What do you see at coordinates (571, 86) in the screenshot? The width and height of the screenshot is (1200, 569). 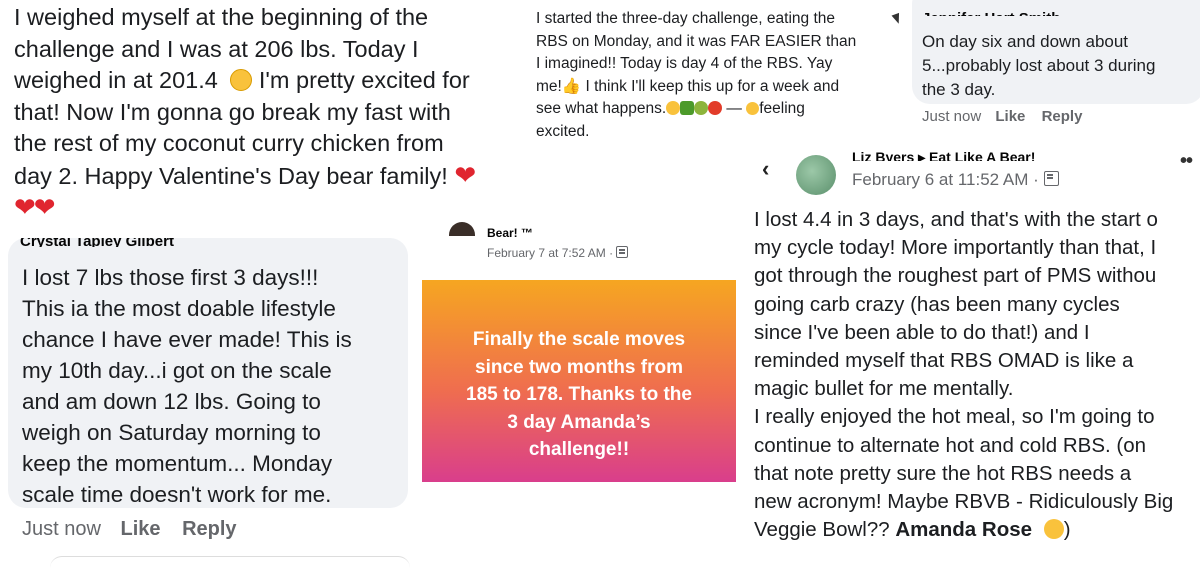 I see `thumbs-up-emoji-icon: 👍` at bounding box center [571, 86].